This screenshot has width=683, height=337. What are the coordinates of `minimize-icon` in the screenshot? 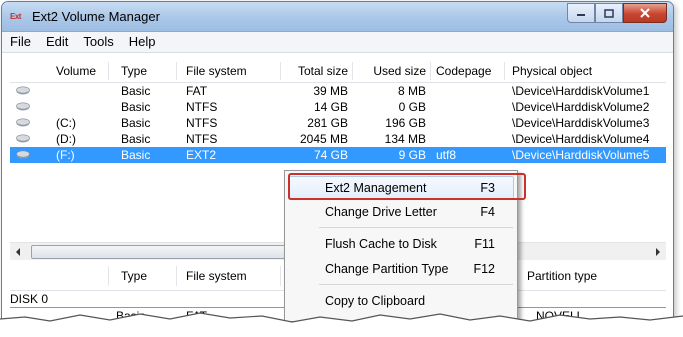 It's located at (581, 15).